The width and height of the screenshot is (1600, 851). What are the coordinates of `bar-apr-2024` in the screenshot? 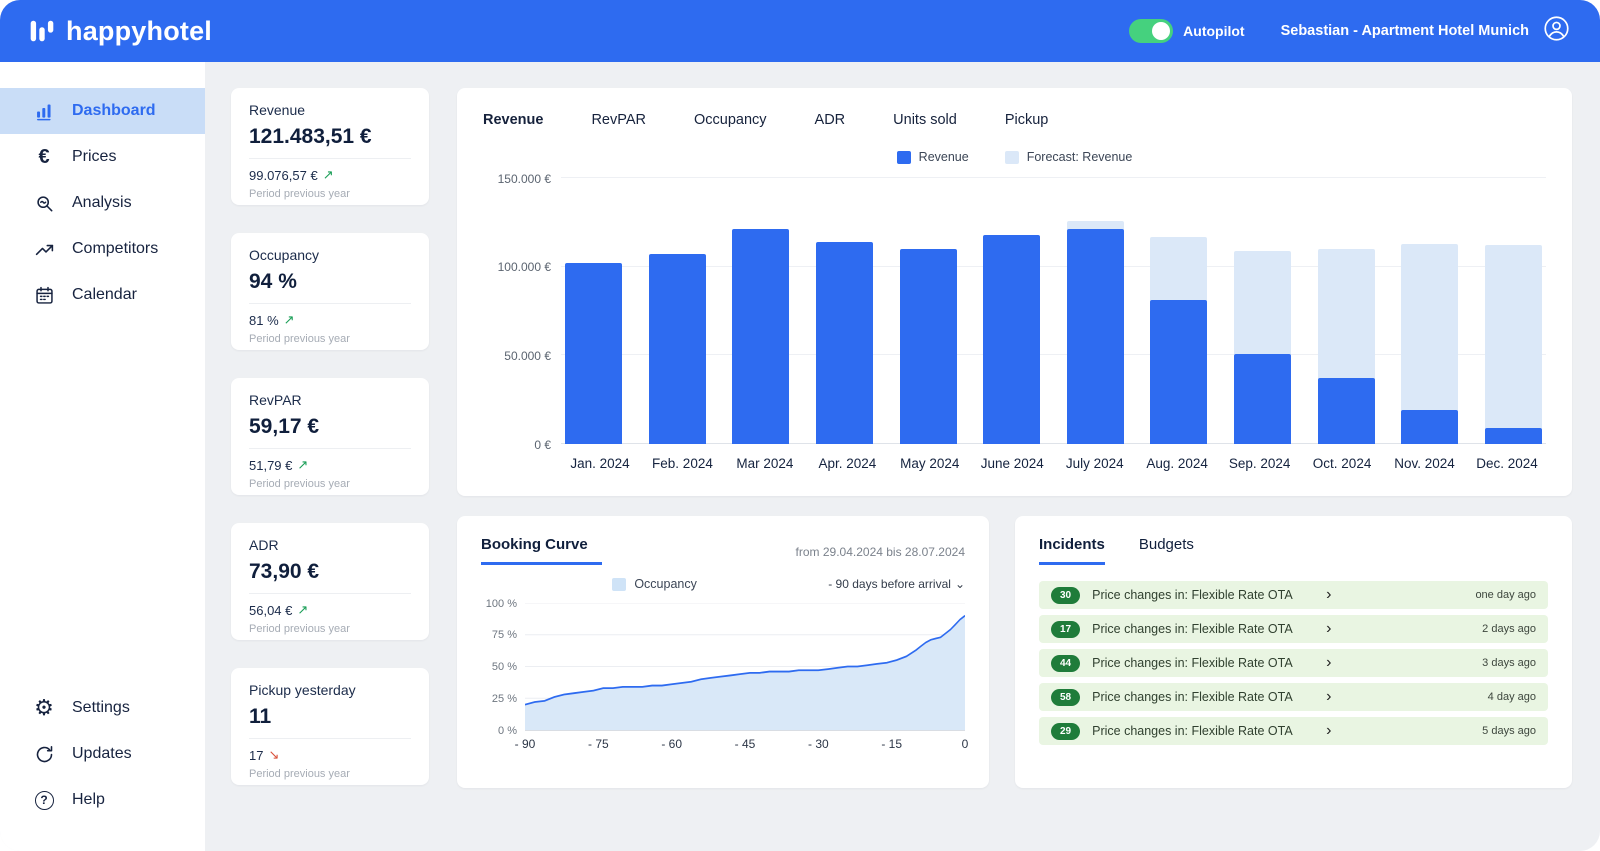 It's located at (844, 311).